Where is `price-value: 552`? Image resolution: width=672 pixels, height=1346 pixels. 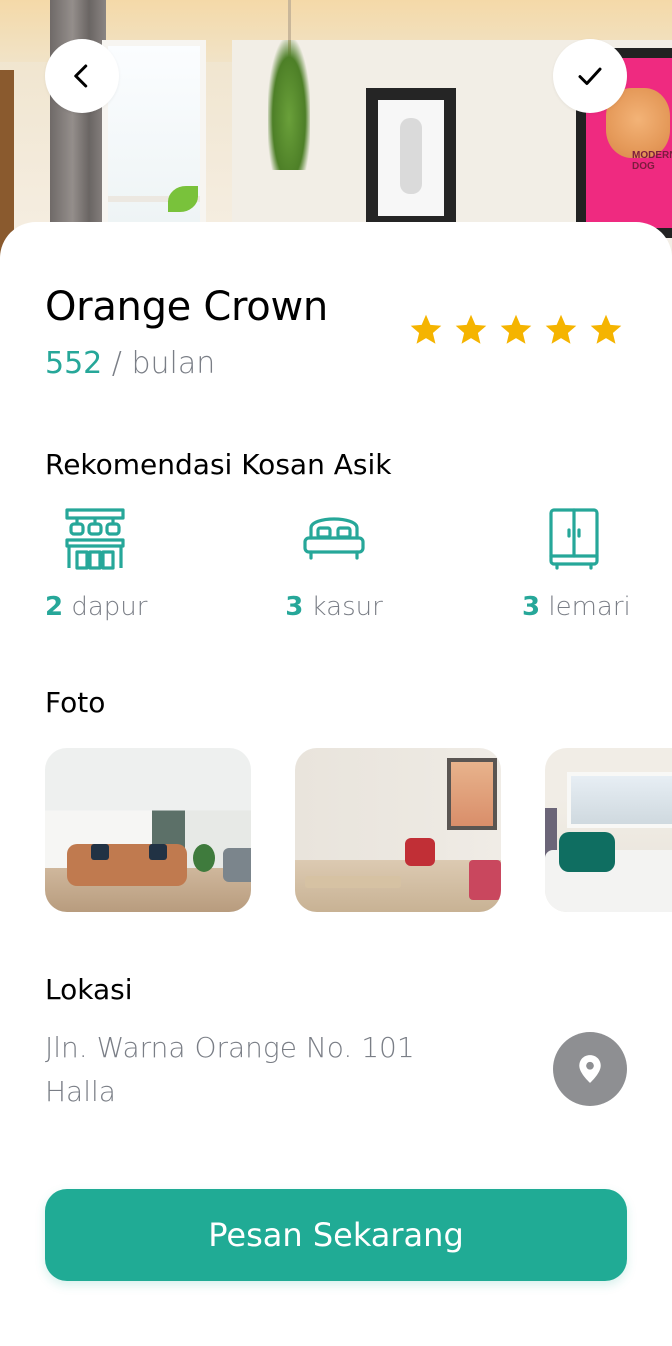 price-value: 552 is located at coordinates (74, 363).